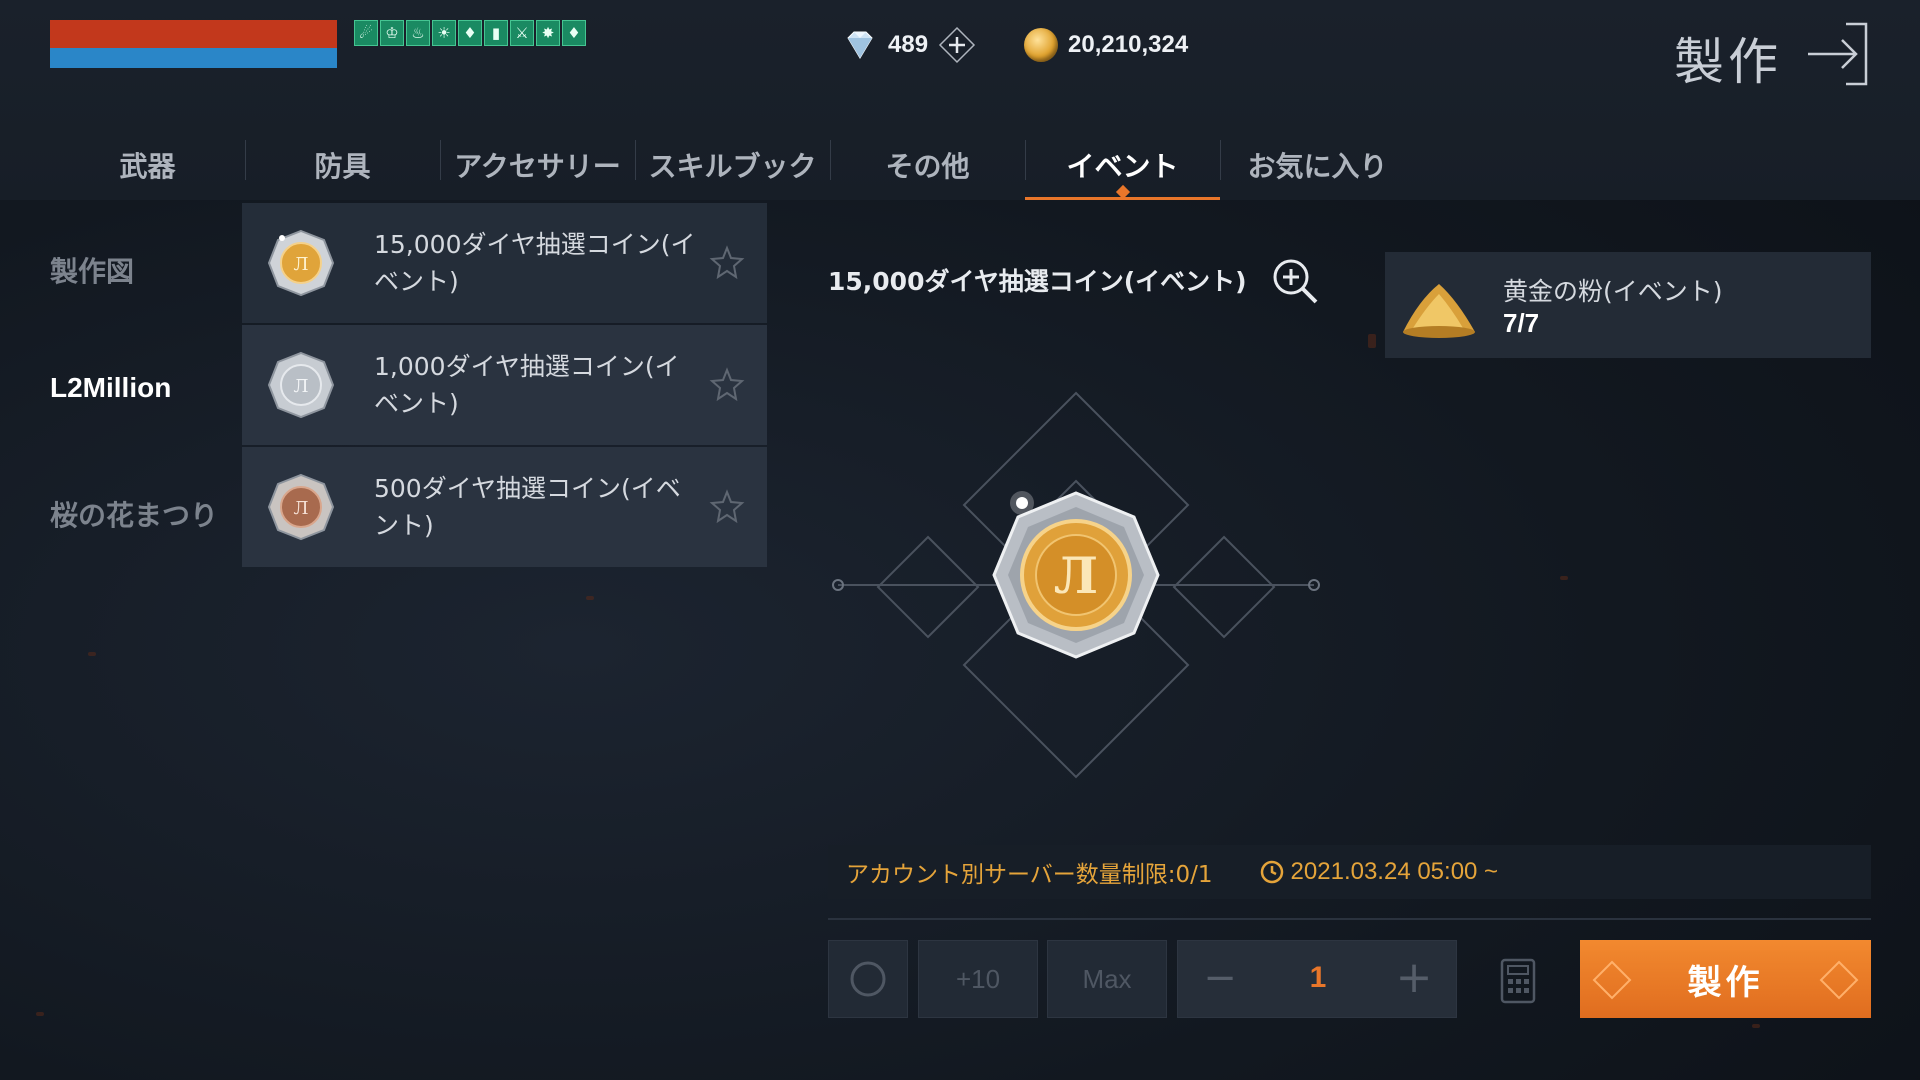 Image resolution: width=1920 pixels, height=1080 pixels. I want to click on item-name: 15,000ダイヤ抽選コイン(イベント), so click(535, 263).